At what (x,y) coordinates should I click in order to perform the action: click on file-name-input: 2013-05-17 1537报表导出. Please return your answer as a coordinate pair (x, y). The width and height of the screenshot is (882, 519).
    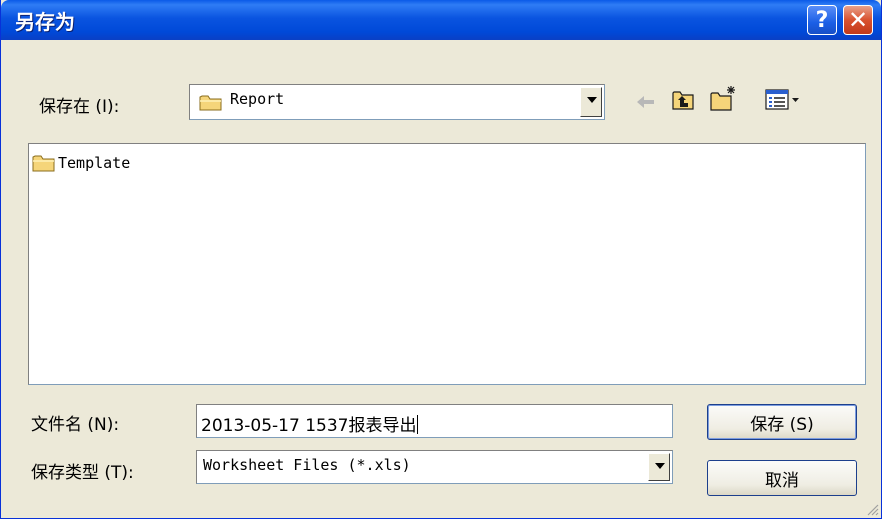
    Looking at the image, I should click on (434, 421).